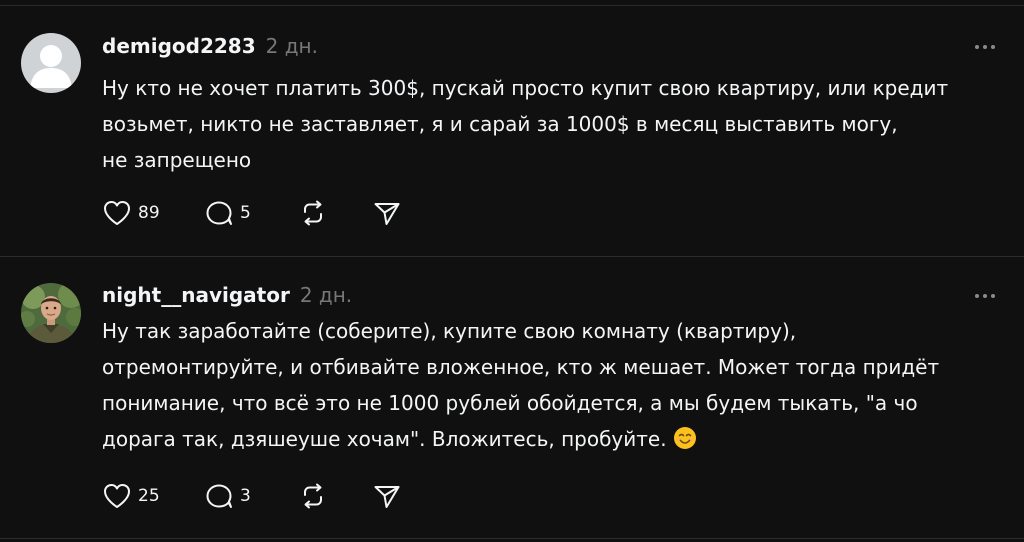 This screenshot has width=1024, height=542. I want to click on smiling-face-emoji-icon, so click(685, 443).